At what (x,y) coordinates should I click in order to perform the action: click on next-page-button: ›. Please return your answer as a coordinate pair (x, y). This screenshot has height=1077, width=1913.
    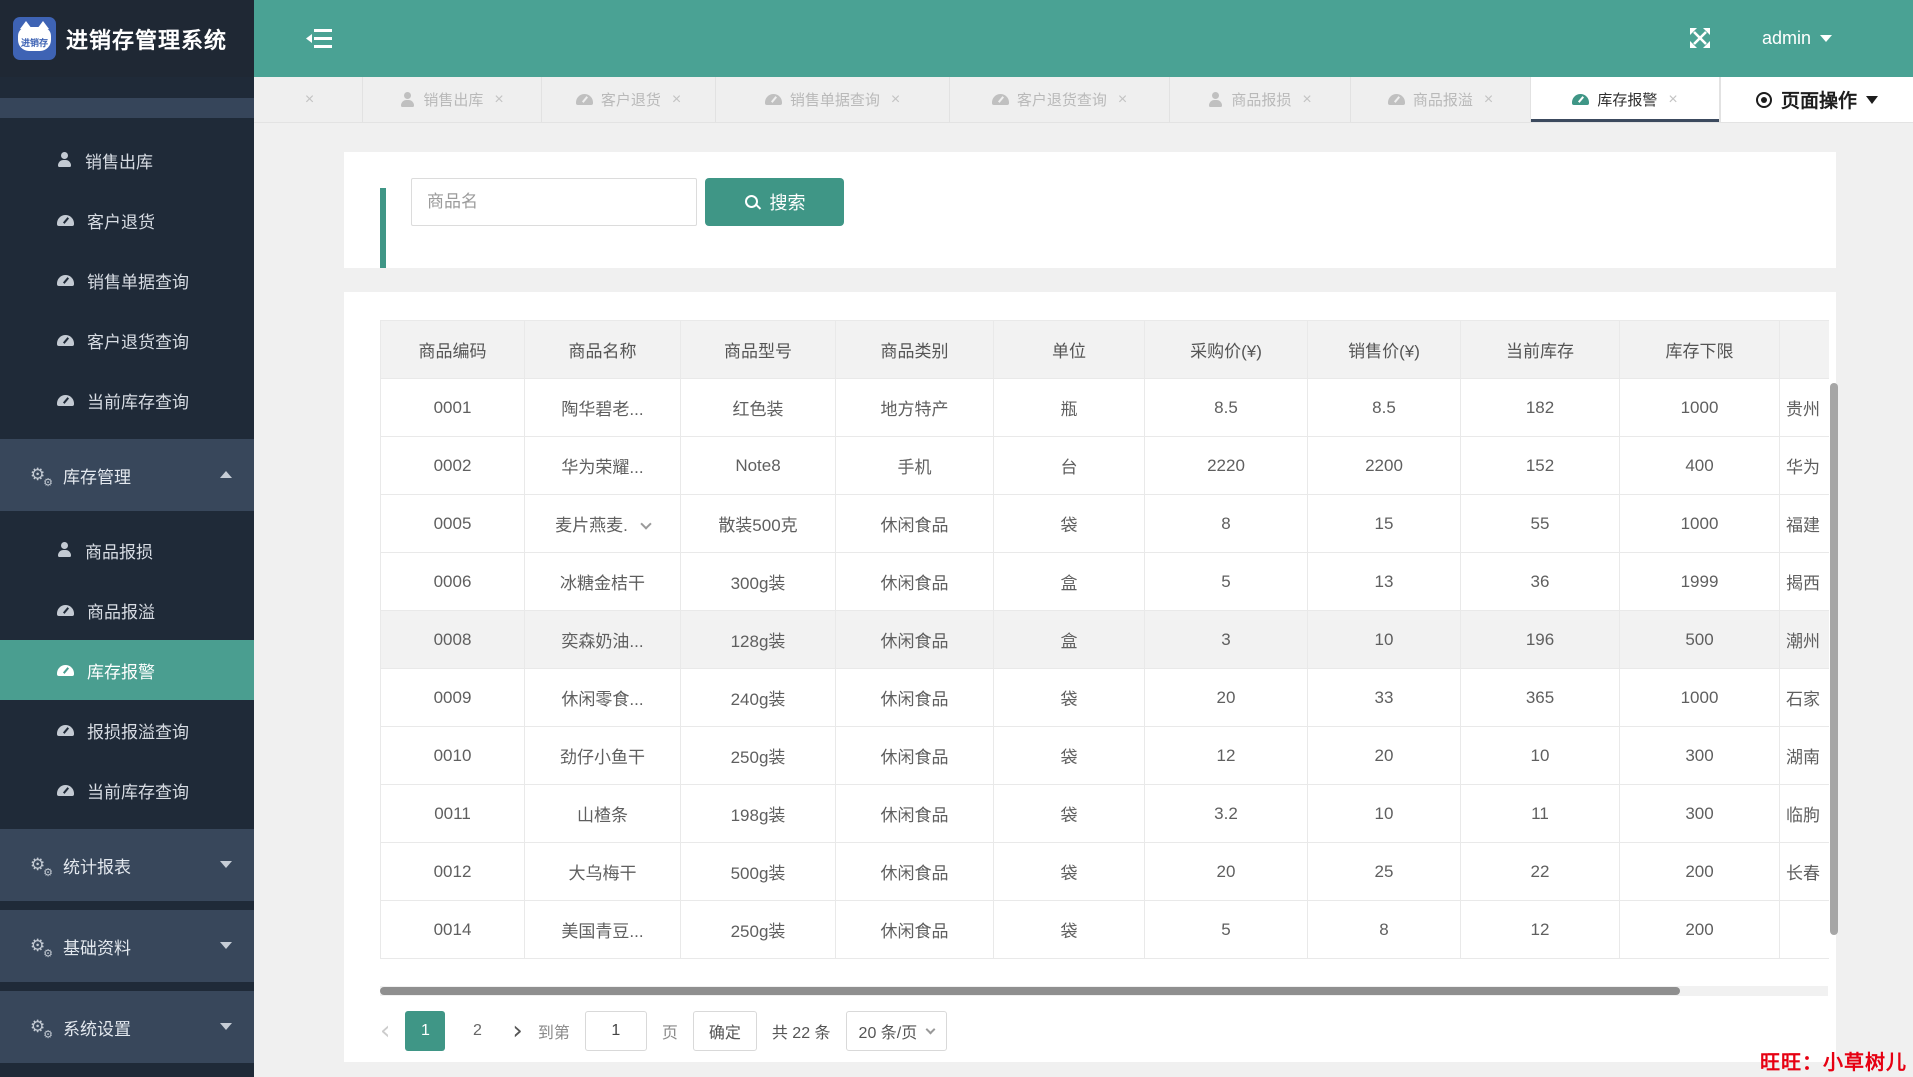
    Looking at the image, I should click on (517, 1031).